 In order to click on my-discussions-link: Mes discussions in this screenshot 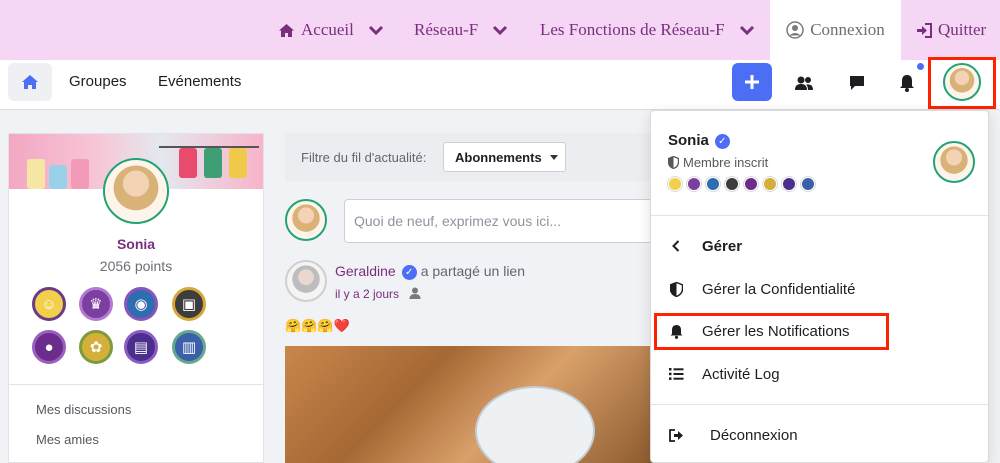, I will do `click(83, 409)`.